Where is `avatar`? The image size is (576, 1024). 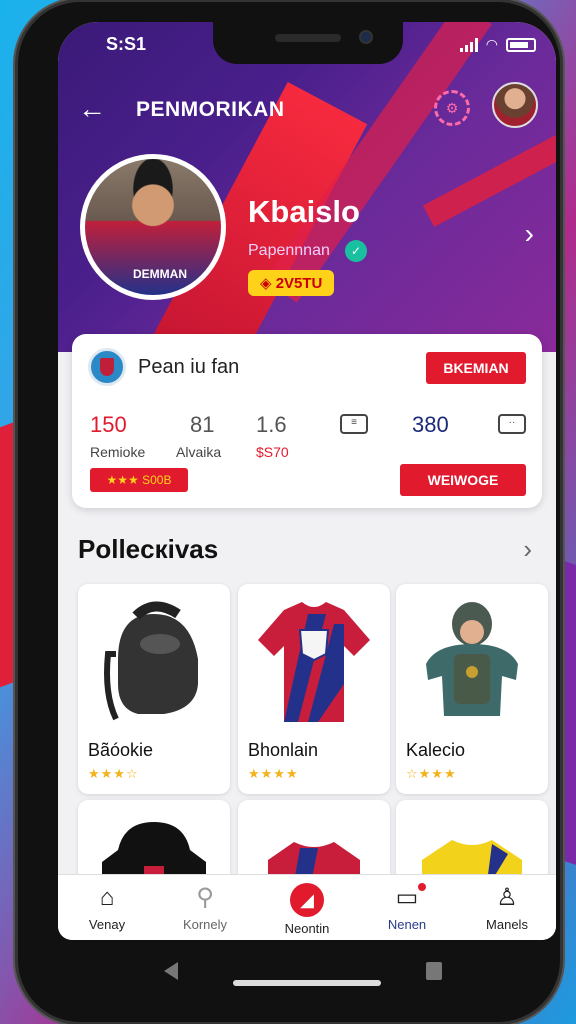
avatar is located at coordinates (515, 105).